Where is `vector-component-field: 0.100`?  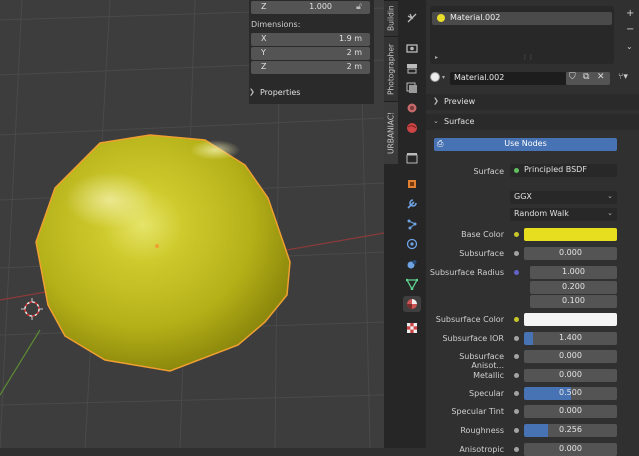
vector-component-field: 0.100 is located at coordinates (573, 301).